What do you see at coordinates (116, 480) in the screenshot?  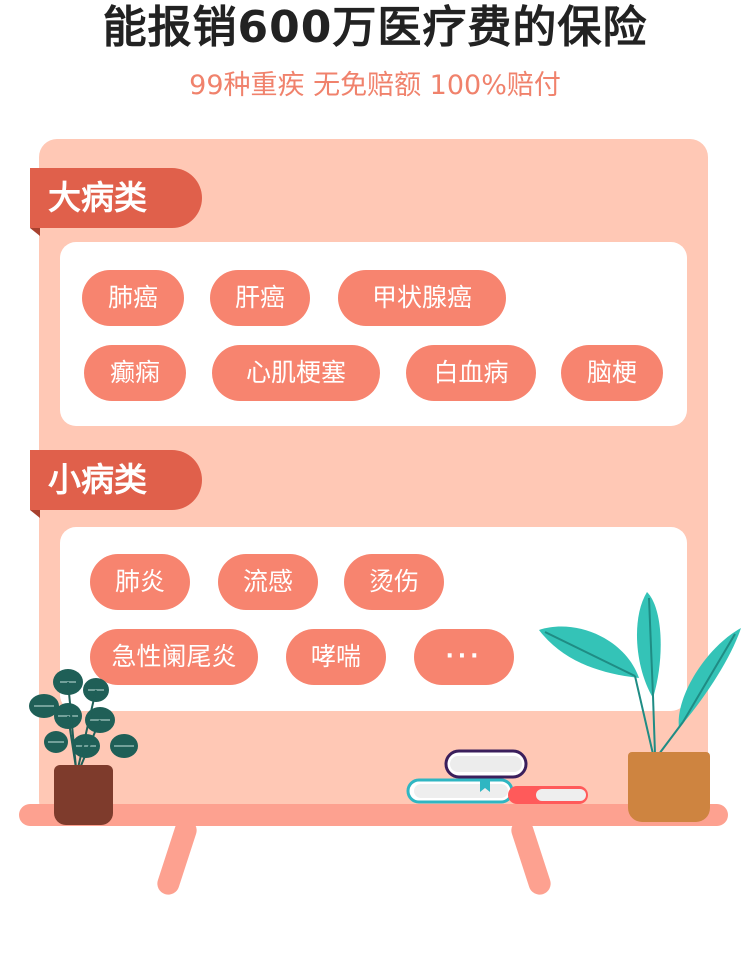 I see `section-minor-illness-ribbon: 小病类` at bounding box center [116, 480].